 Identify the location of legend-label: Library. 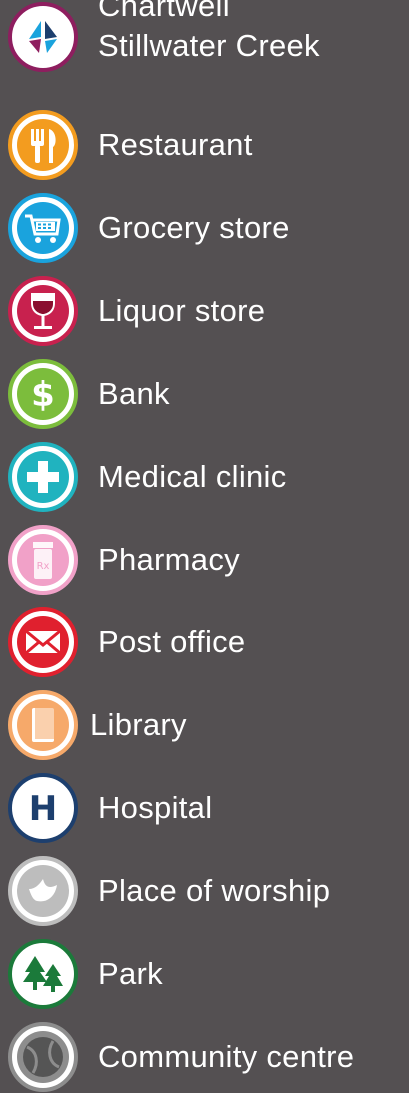
(138, 724).